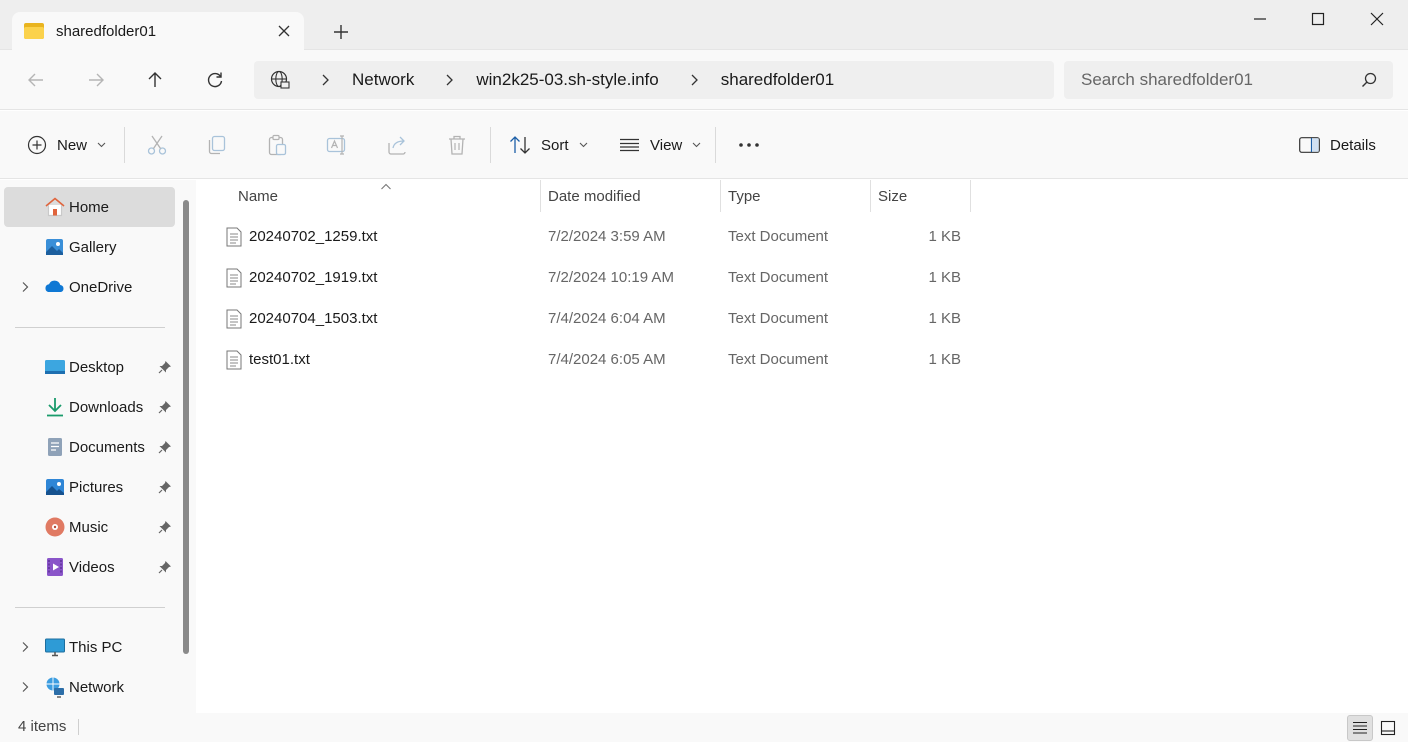 The image size is (1408, 742). Describe the element at coordinates (258, 196) in the screenshot. I see `column-header-name: Name` at that location.